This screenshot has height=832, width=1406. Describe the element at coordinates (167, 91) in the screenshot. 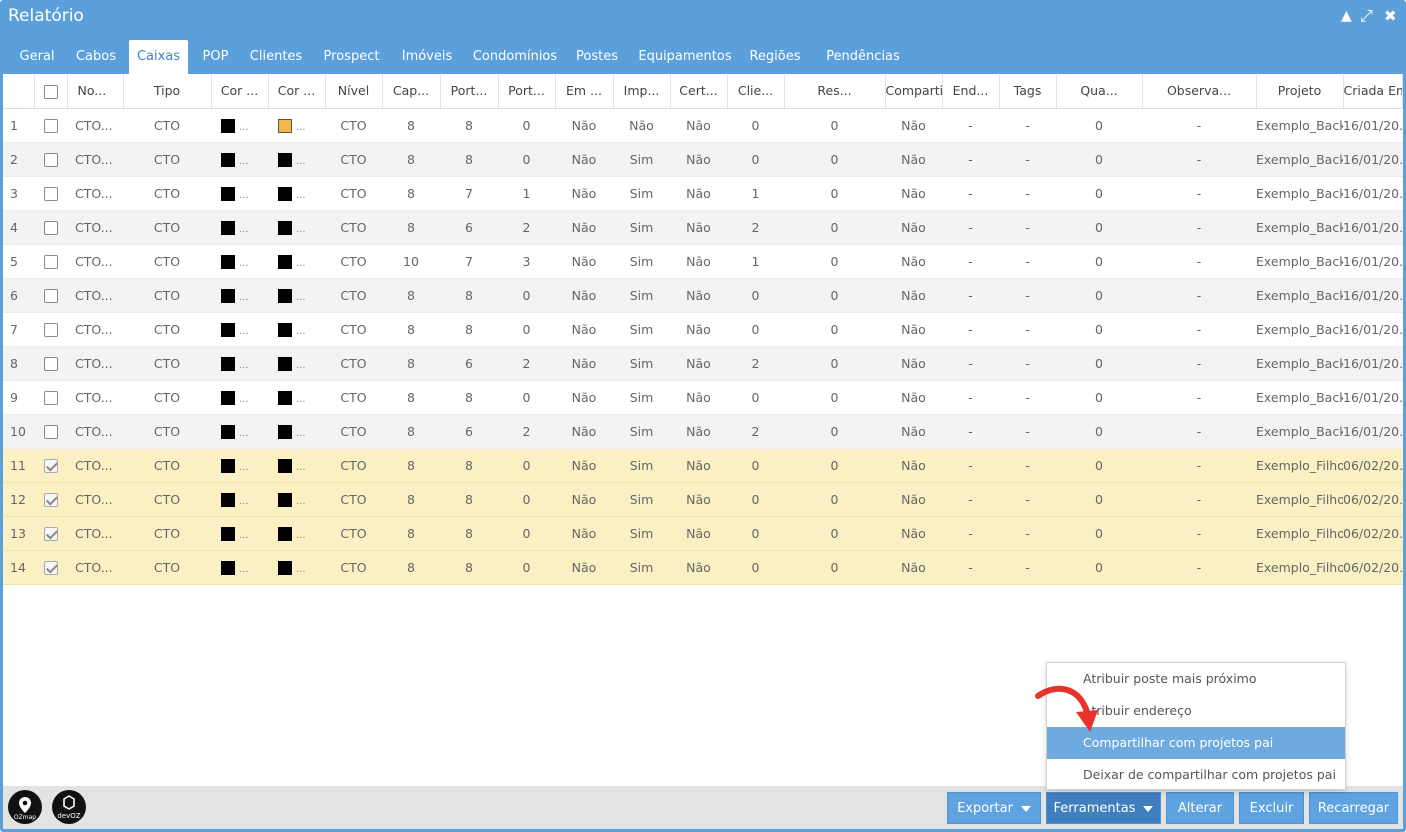

I see `column-header: Tipo` at that location.